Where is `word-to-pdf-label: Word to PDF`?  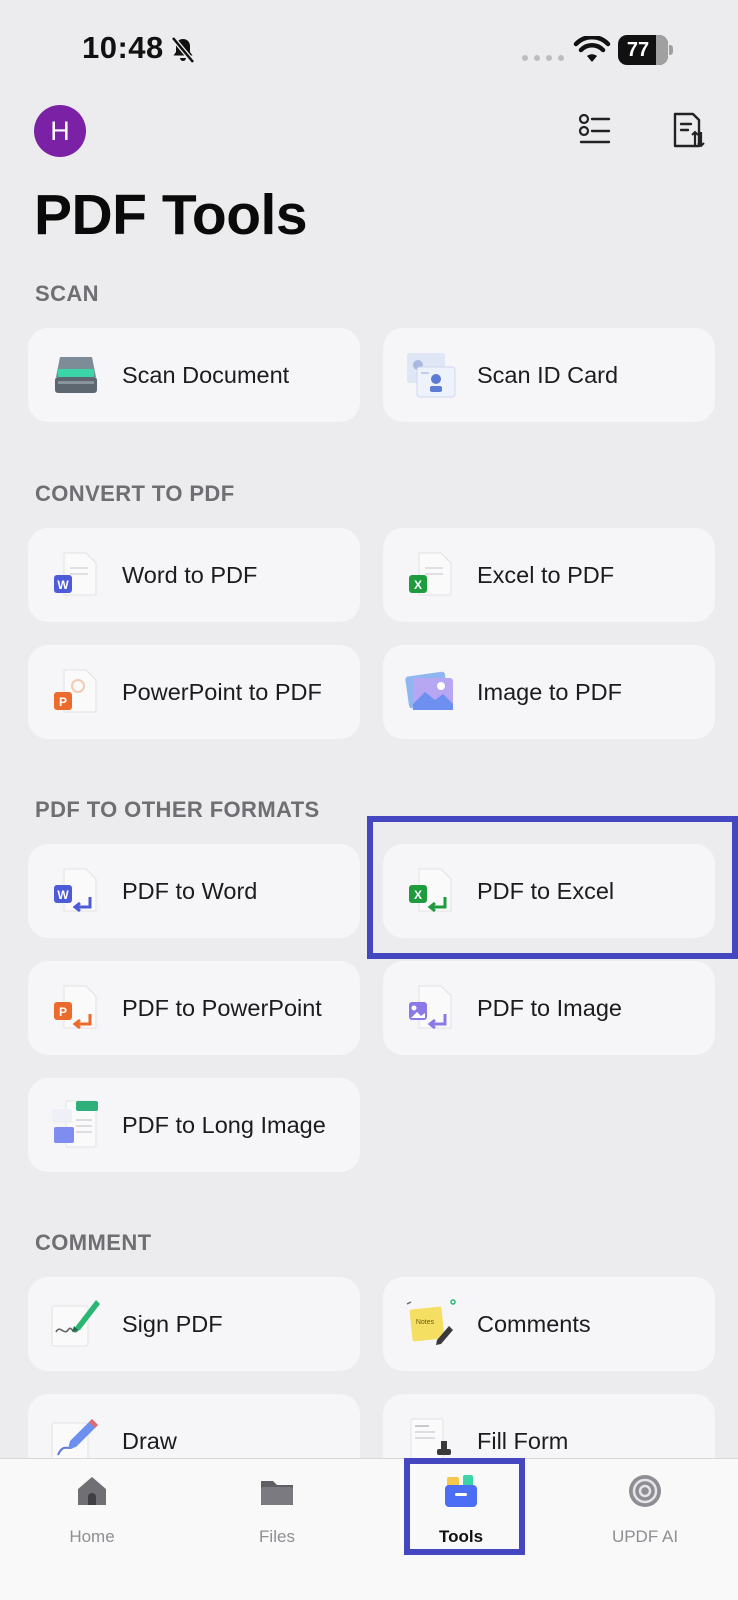
word-to-pdf-label: Word to PDF is located at coordinates (190, 574).